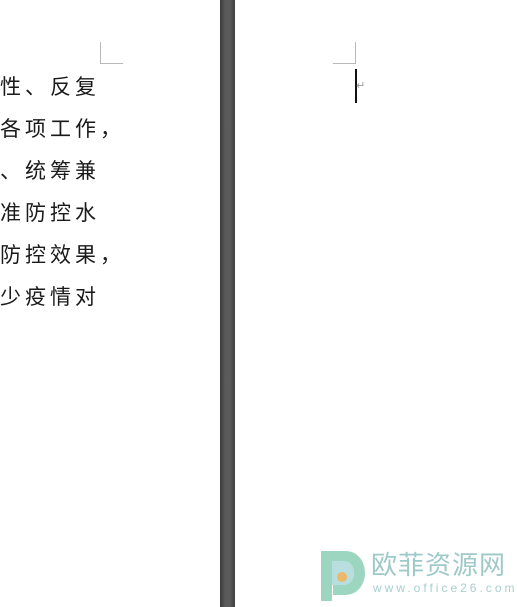 This screenshot has width=517, height=607. Describe the element at coordinates (50, 171) in the screenshot. I see `text-line: 、统筹兼` at that location.